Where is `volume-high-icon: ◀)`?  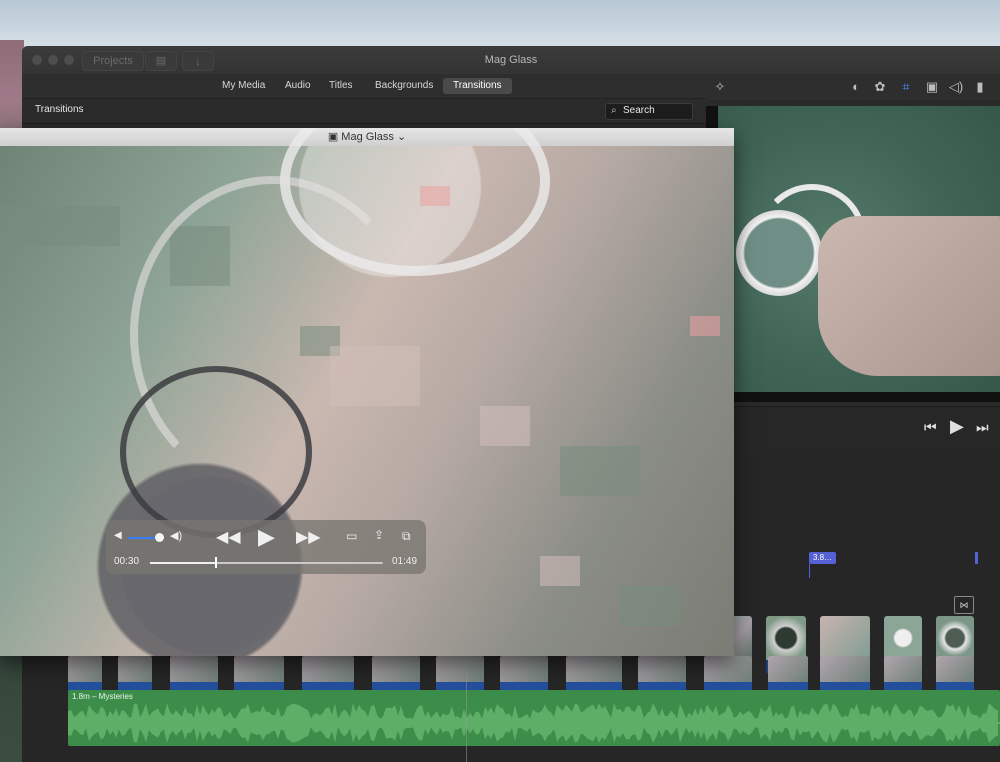 volume-high-icon: ◀) is located at coordinates (176, 536).